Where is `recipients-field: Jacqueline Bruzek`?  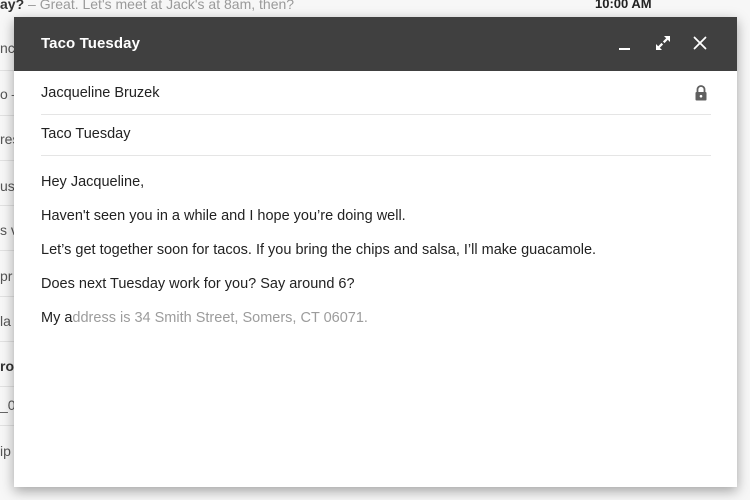 recipients-field: Jacqueline Bruzek is located at coordinates (376, 94).